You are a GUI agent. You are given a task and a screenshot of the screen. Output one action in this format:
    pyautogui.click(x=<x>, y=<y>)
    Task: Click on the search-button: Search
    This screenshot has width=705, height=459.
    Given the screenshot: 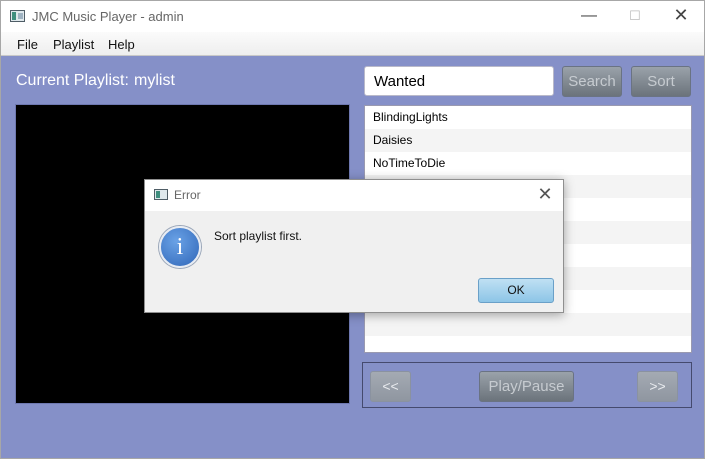 What is the action you would take?
    pyautogui.click(x=592, y=81)
    